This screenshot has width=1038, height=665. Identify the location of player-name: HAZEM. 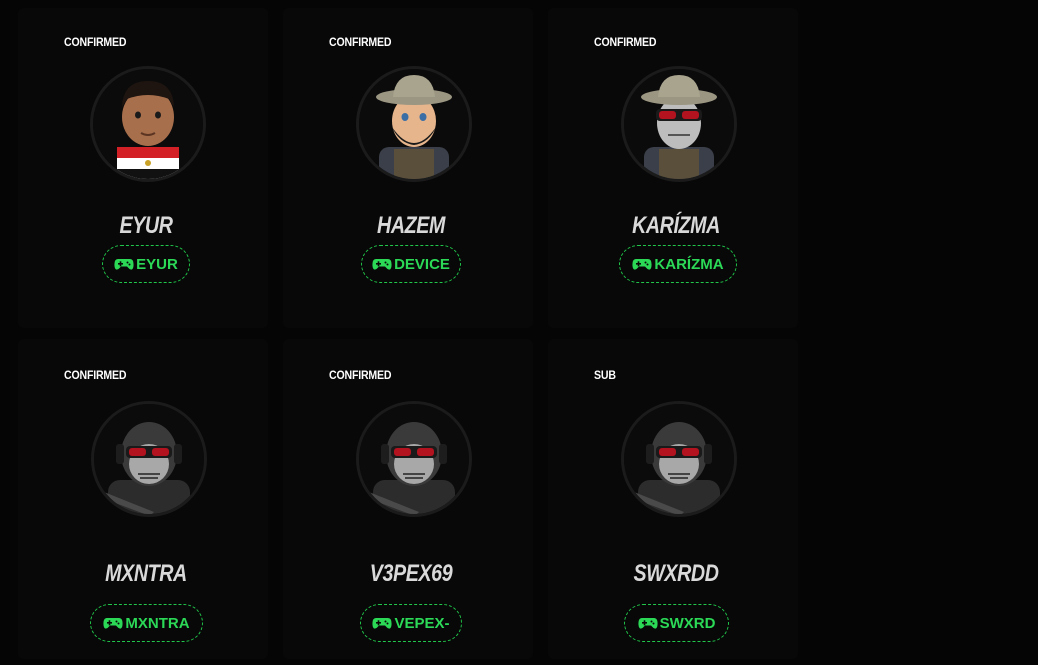
(411, 225).